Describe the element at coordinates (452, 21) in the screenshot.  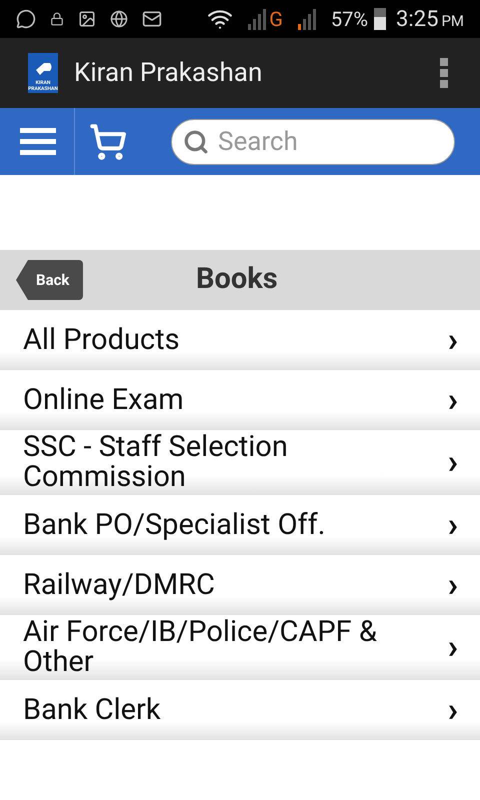
I see `clock-ampm: PM` at that location.